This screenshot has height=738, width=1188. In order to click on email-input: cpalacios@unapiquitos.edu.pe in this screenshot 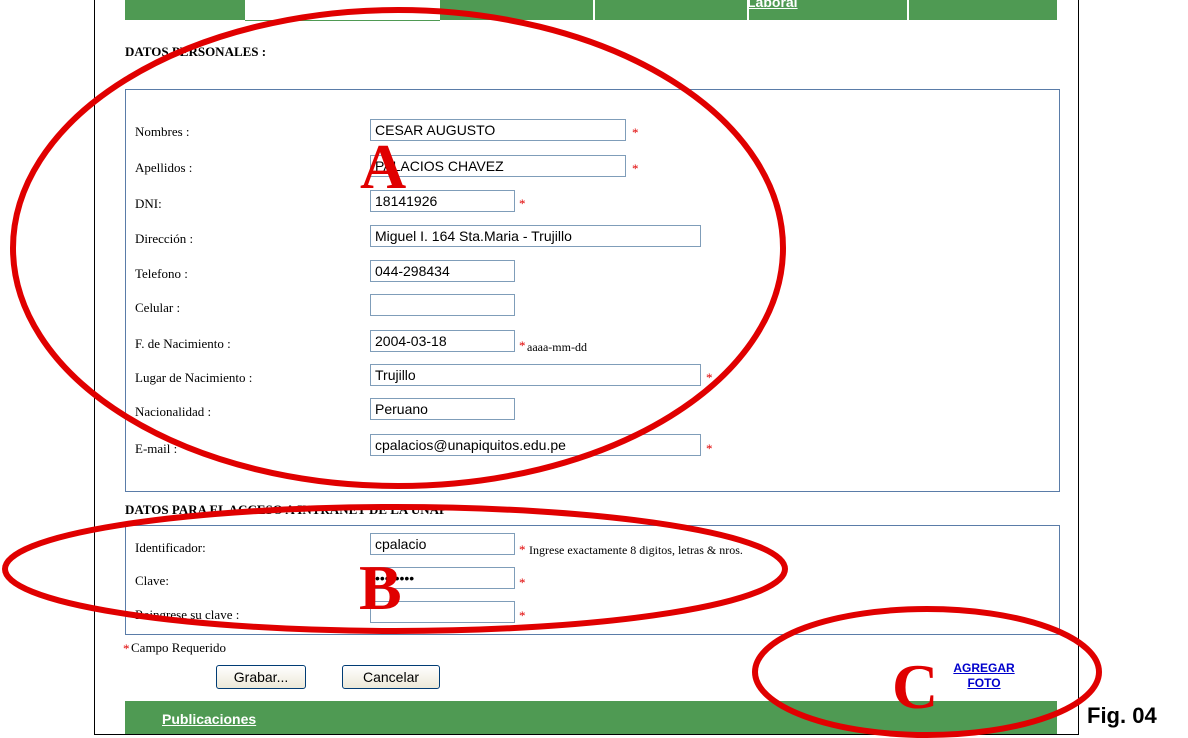, I will do `click(535, 445)`.